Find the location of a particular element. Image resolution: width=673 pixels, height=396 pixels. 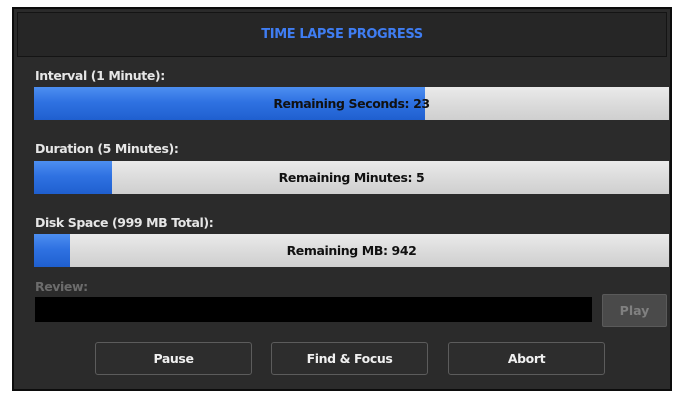

review-scrubber is located at coordinates (313, 309).